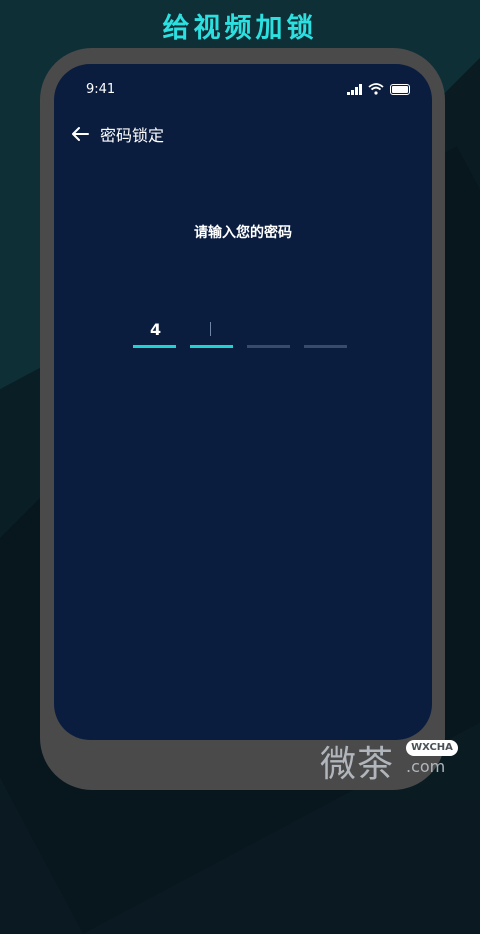  What do you see at coordinates (243, 90) in the screenshot?
I see `status-bar: 9:41` at bounding box center [243, 90].